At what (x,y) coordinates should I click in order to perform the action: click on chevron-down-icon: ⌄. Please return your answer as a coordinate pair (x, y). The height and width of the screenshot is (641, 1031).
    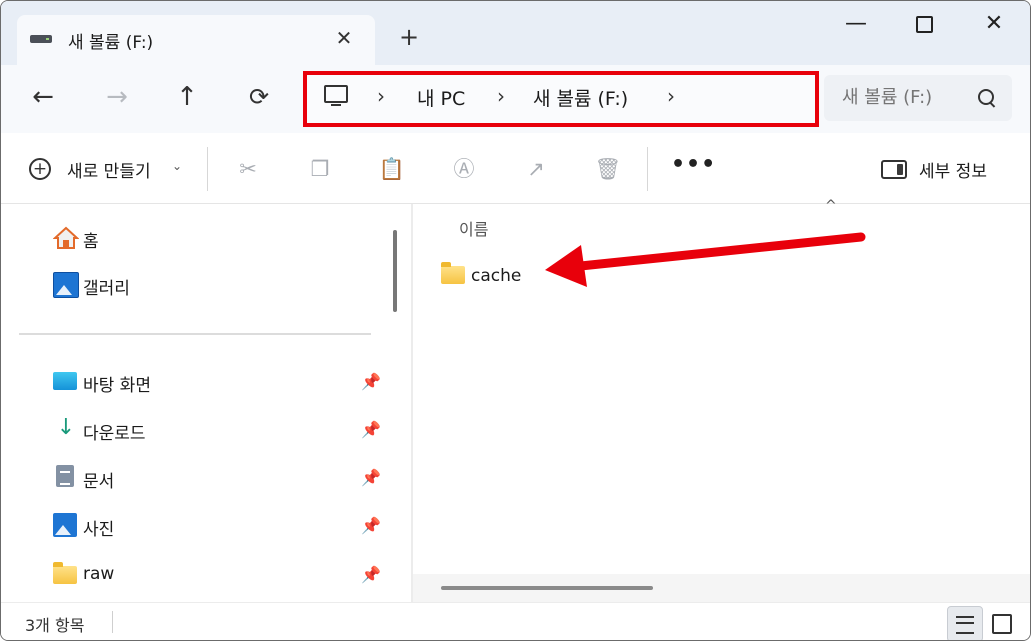
    Looking at the image, I should click on (177, 166).